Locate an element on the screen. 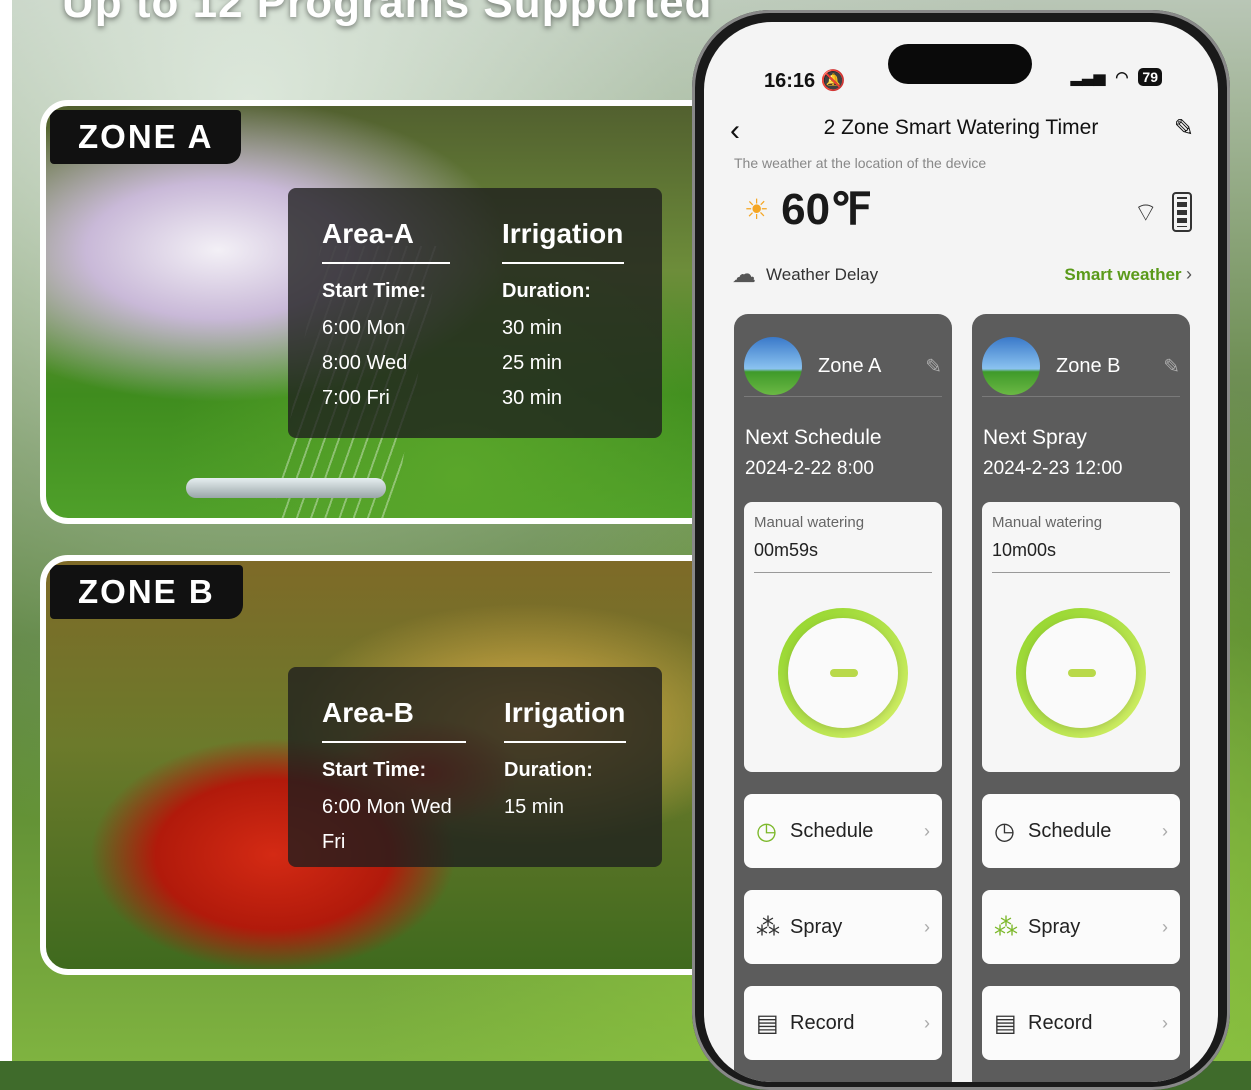 The width and height of the screenshot is (1251, 1090). zone-a-next-time: 2024-2-22 8:00 is located at coordinates (809, 468).